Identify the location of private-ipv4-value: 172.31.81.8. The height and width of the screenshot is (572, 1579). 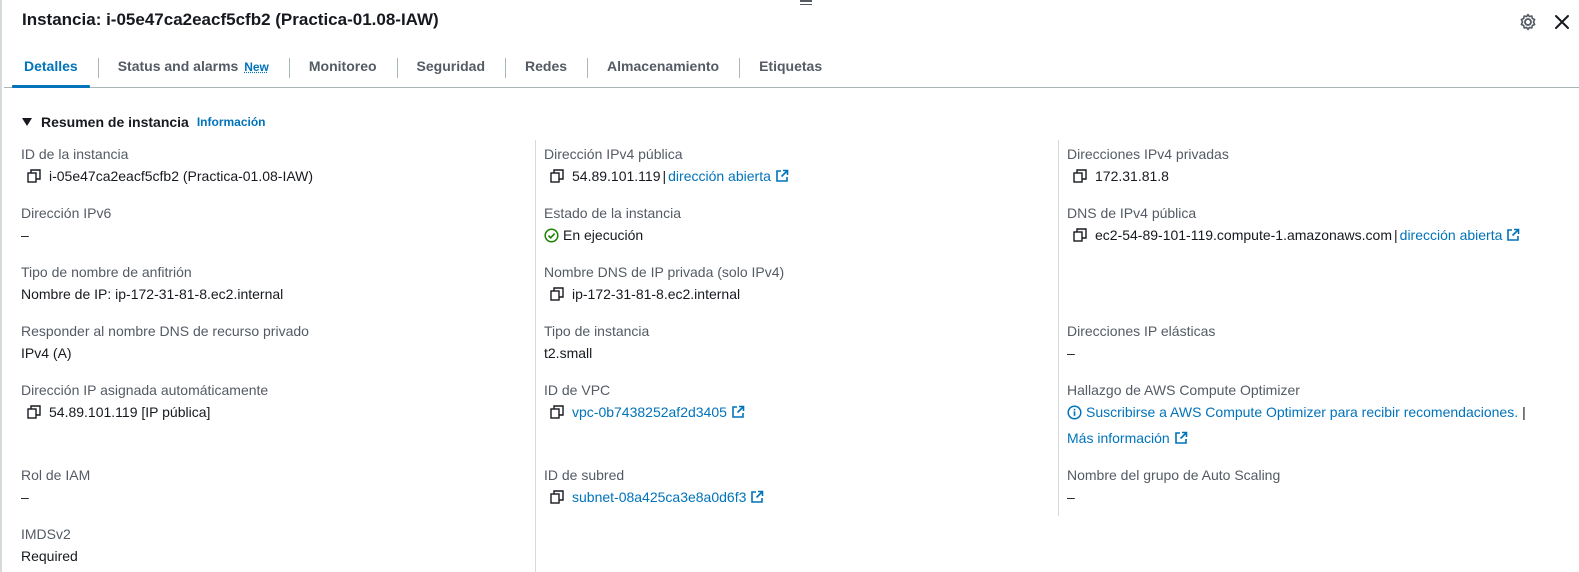
(1132, 176).